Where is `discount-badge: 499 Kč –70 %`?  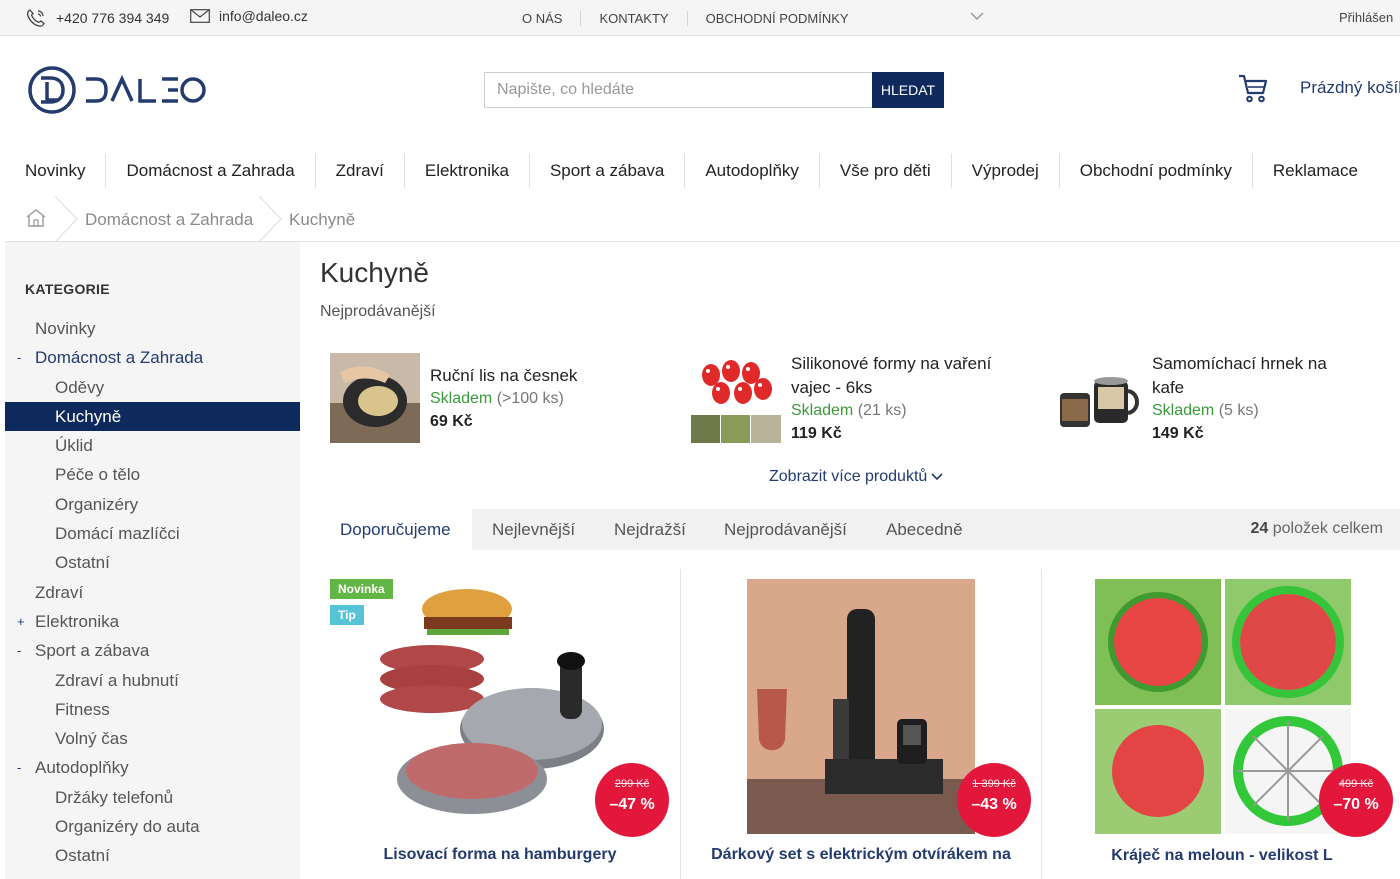 discount-badge: 499 Kč –70 % is located at coordinates (1356, 800).